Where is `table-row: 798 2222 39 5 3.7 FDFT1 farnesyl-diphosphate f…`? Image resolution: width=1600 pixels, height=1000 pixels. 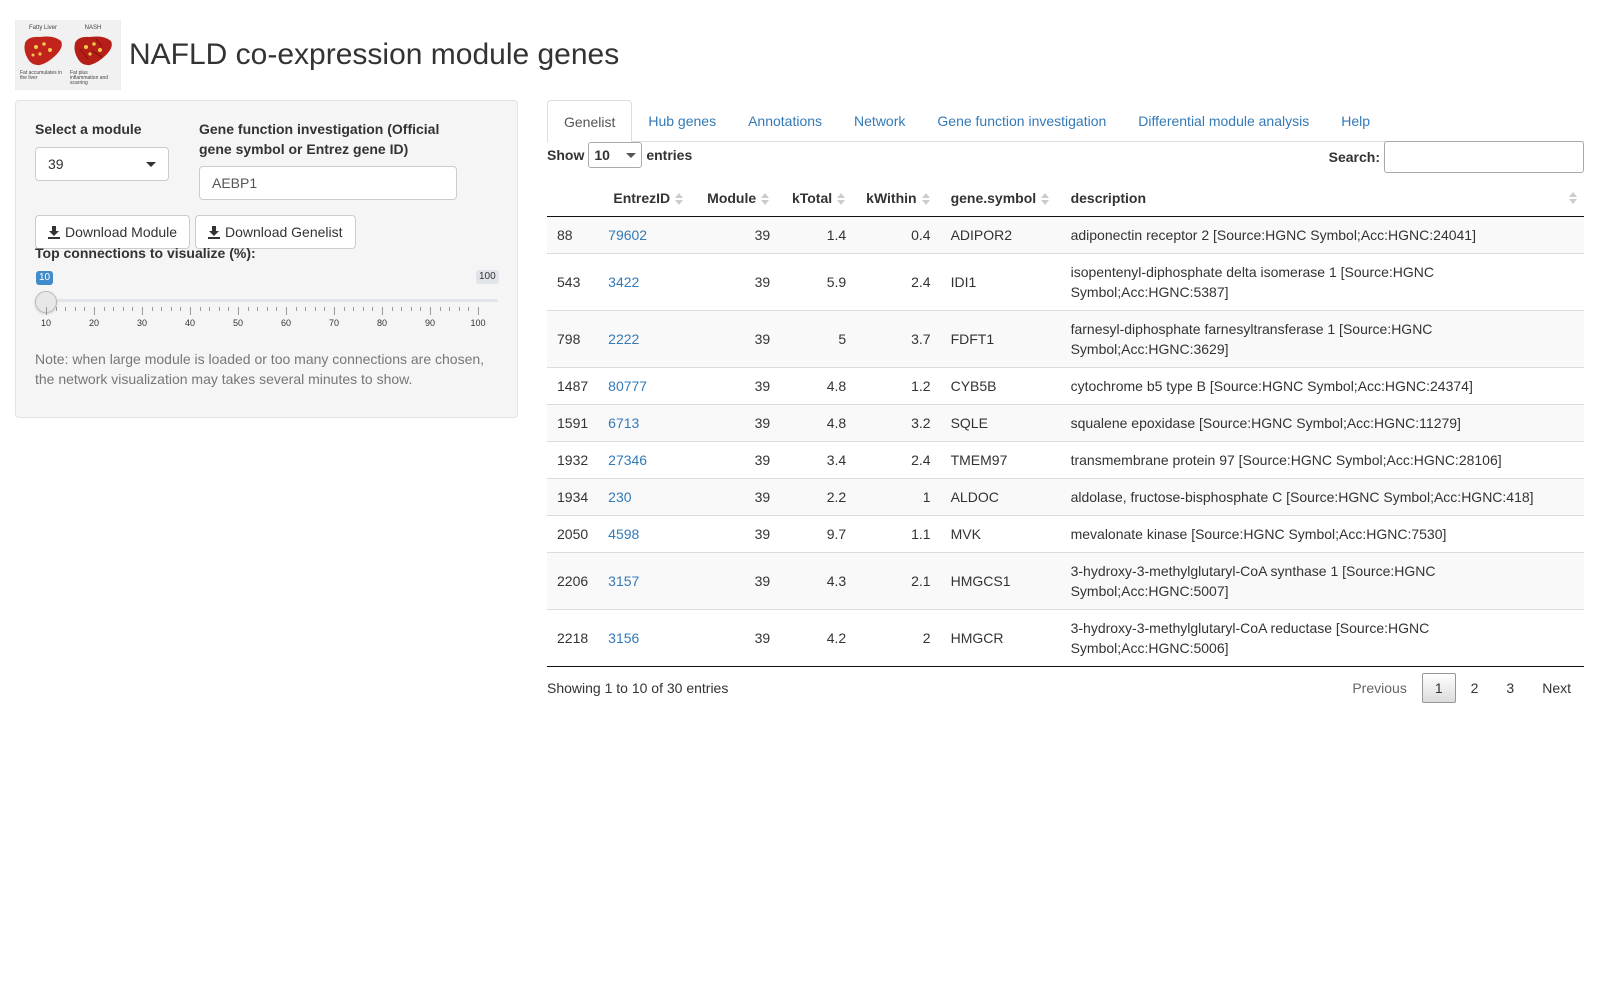 table-row: 798 2222 39 5 3.7 FDFT1 farnesyl-diphosphate f… is located at coordinates (1065, 338).